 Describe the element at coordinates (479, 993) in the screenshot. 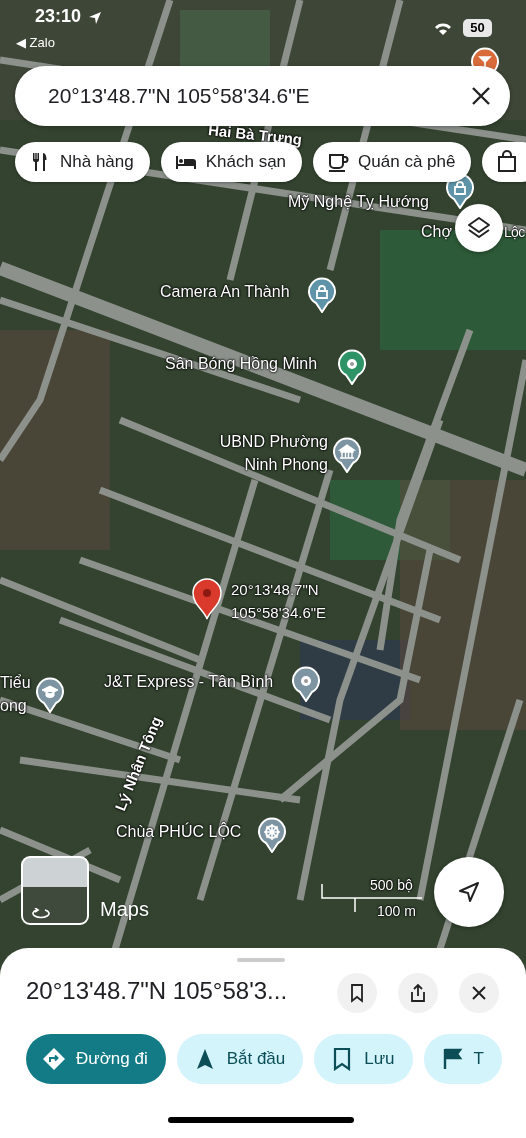

I see `close-button` at that location.